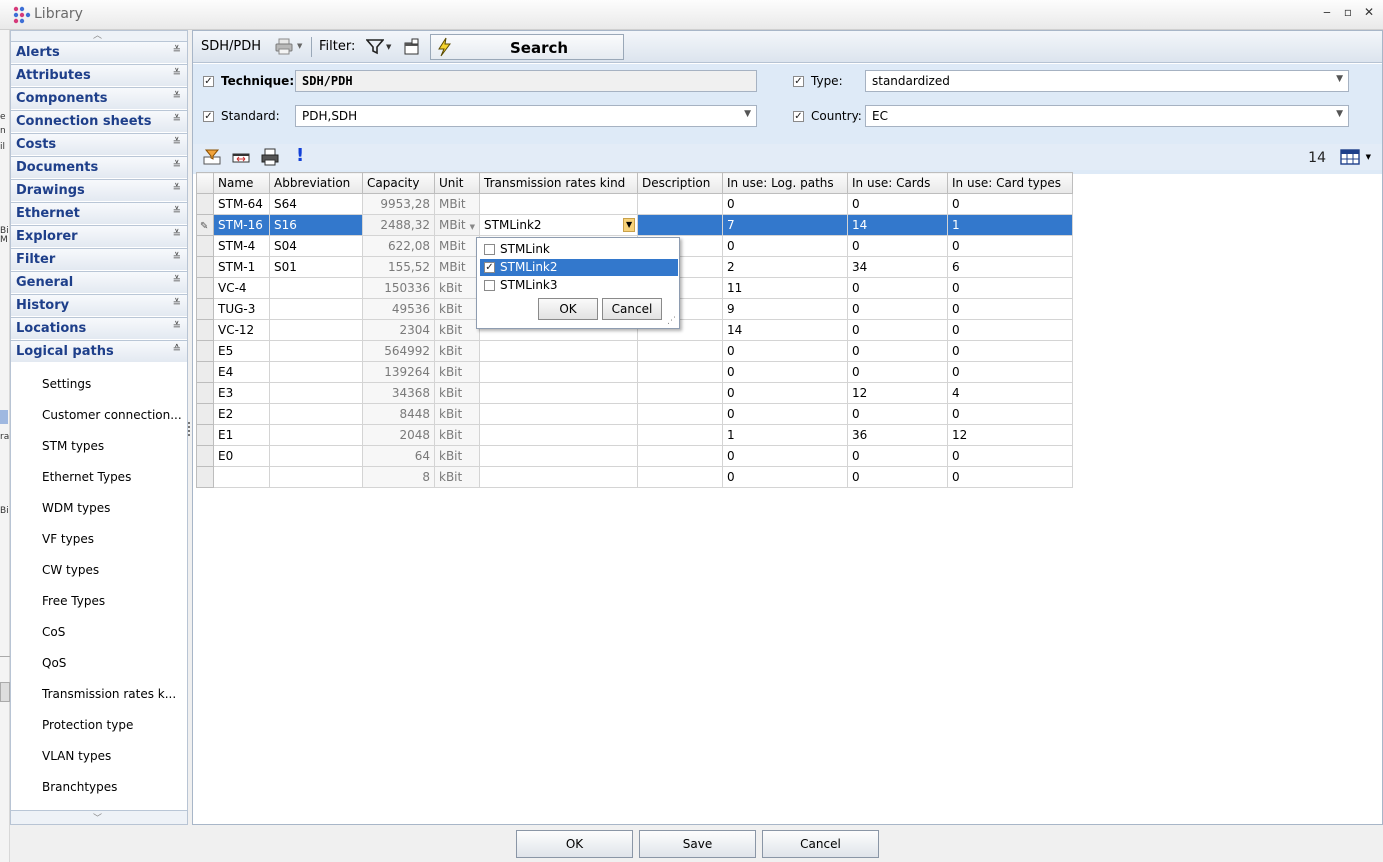  Describe the element at coordinates (241, 351) in the screenshot. I see `cell-name: E5` at that location.